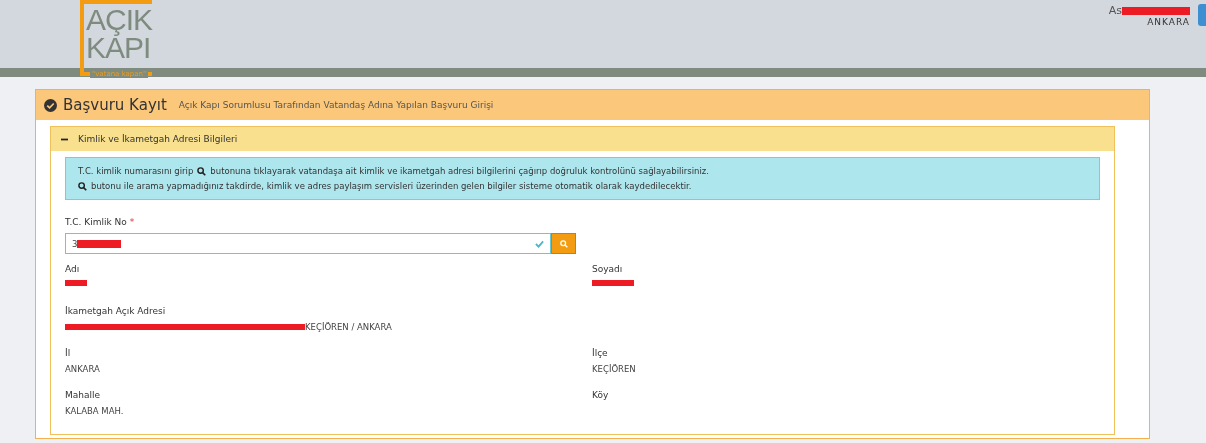 The image size is (1206, 443). What do you see at coordinates (97, 243) in the screenshot?
I see `field-value: 3` at bounding box center [97, 243].